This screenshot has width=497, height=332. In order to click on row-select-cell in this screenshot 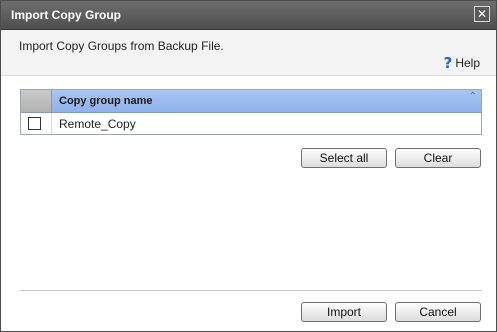, I will do `click(36, 123)`.